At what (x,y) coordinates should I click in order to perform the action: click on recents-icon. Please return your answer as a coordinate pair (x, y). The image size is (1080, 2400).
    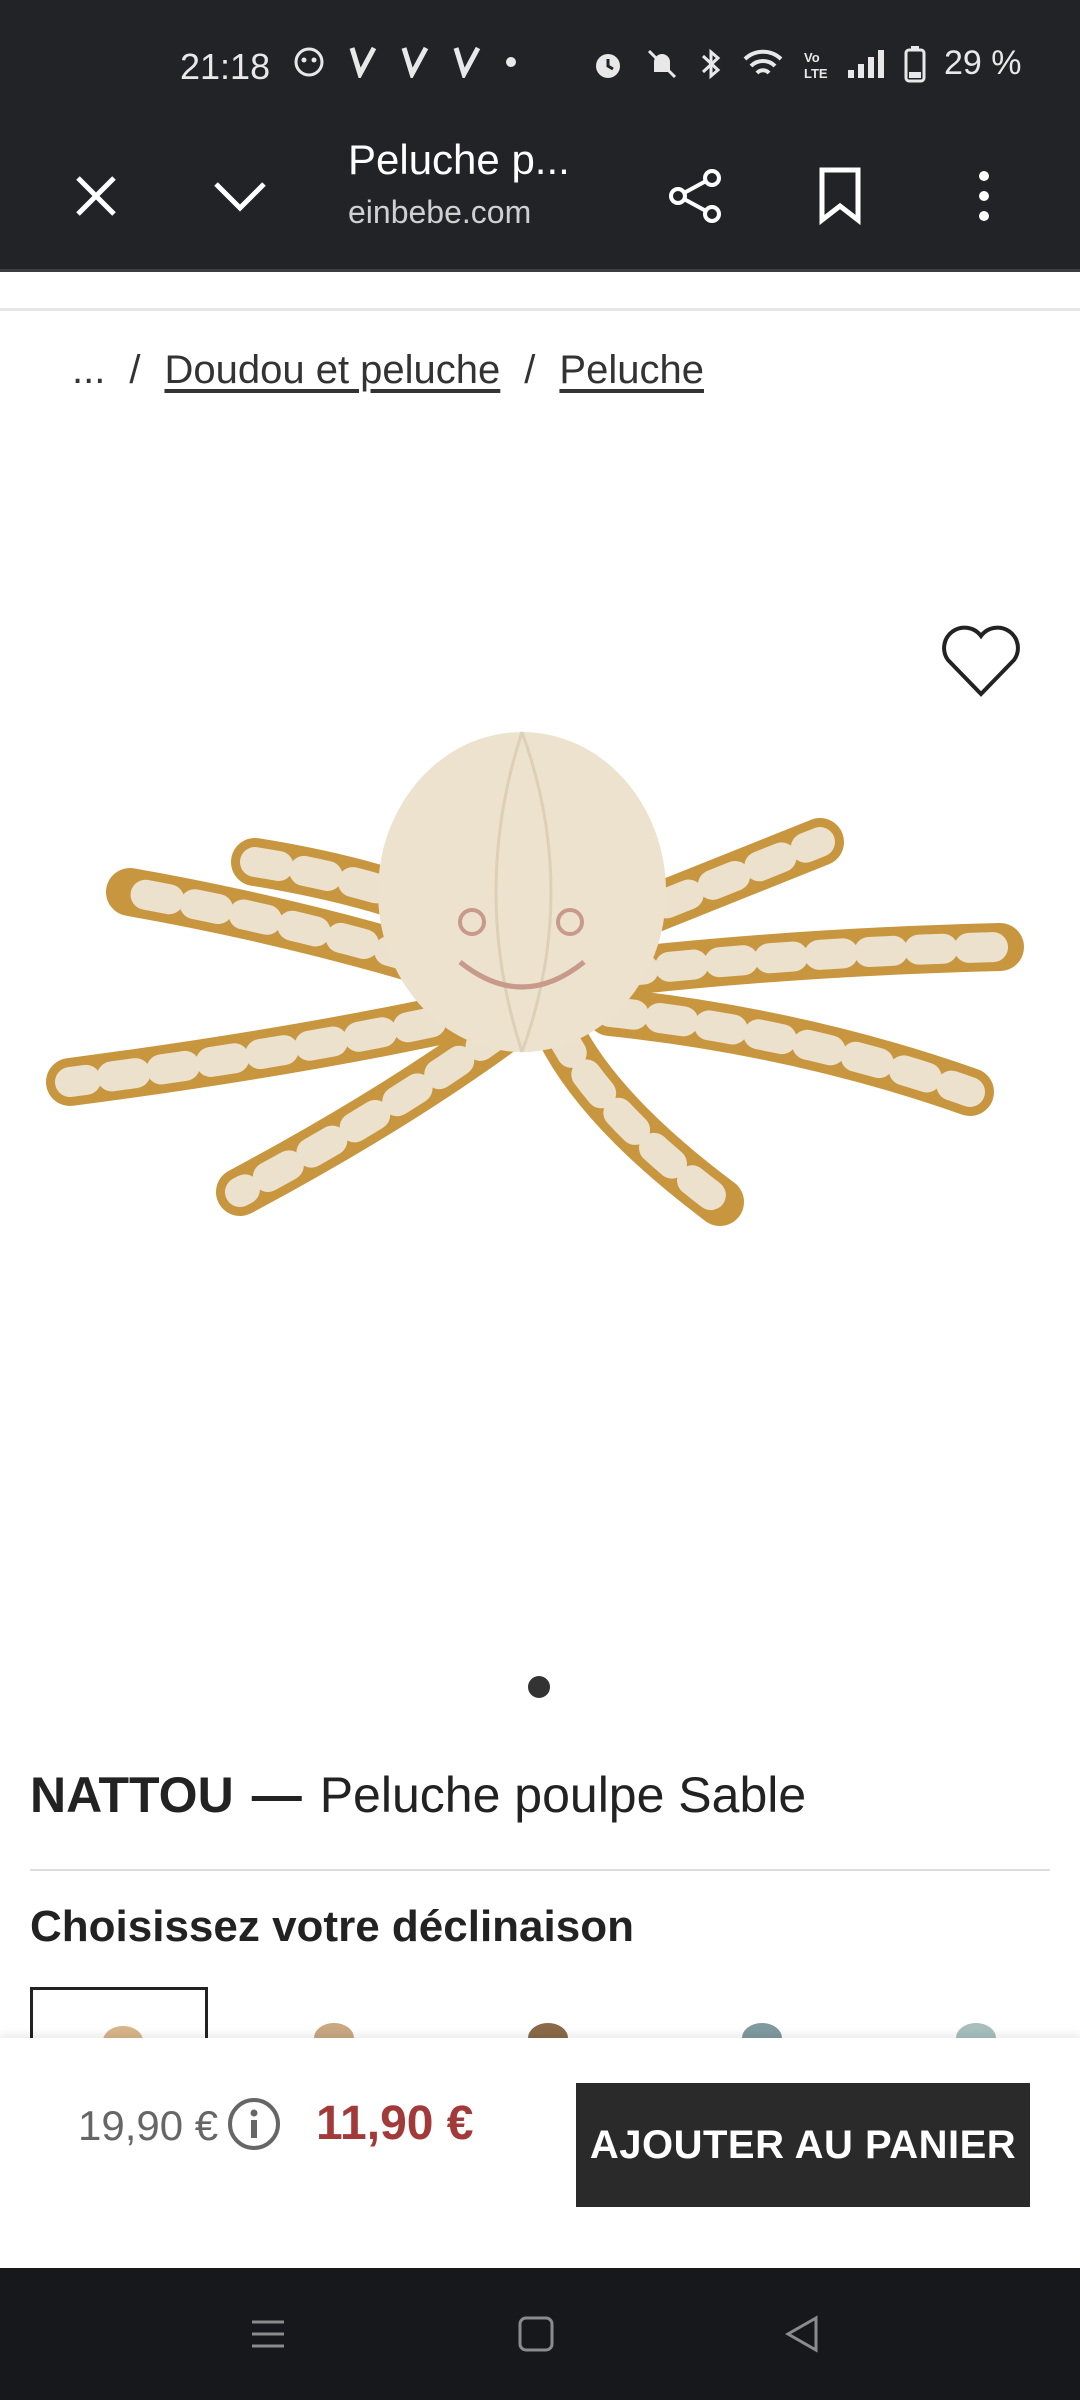
    Looking at the image, I should click on (268, 2334).